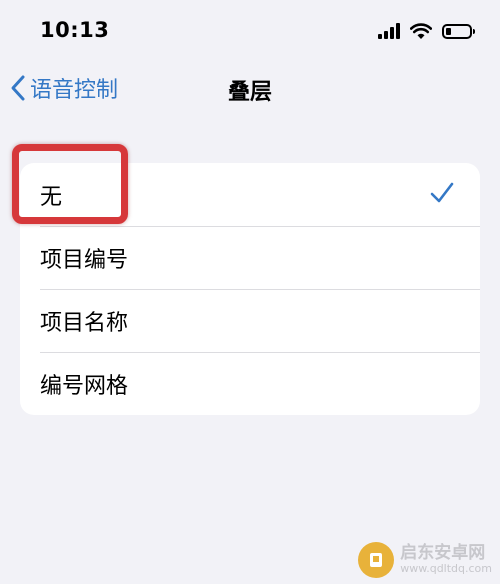 The image size is (500, 584). I want to click on status-time: 10:13, so click(75, 30).